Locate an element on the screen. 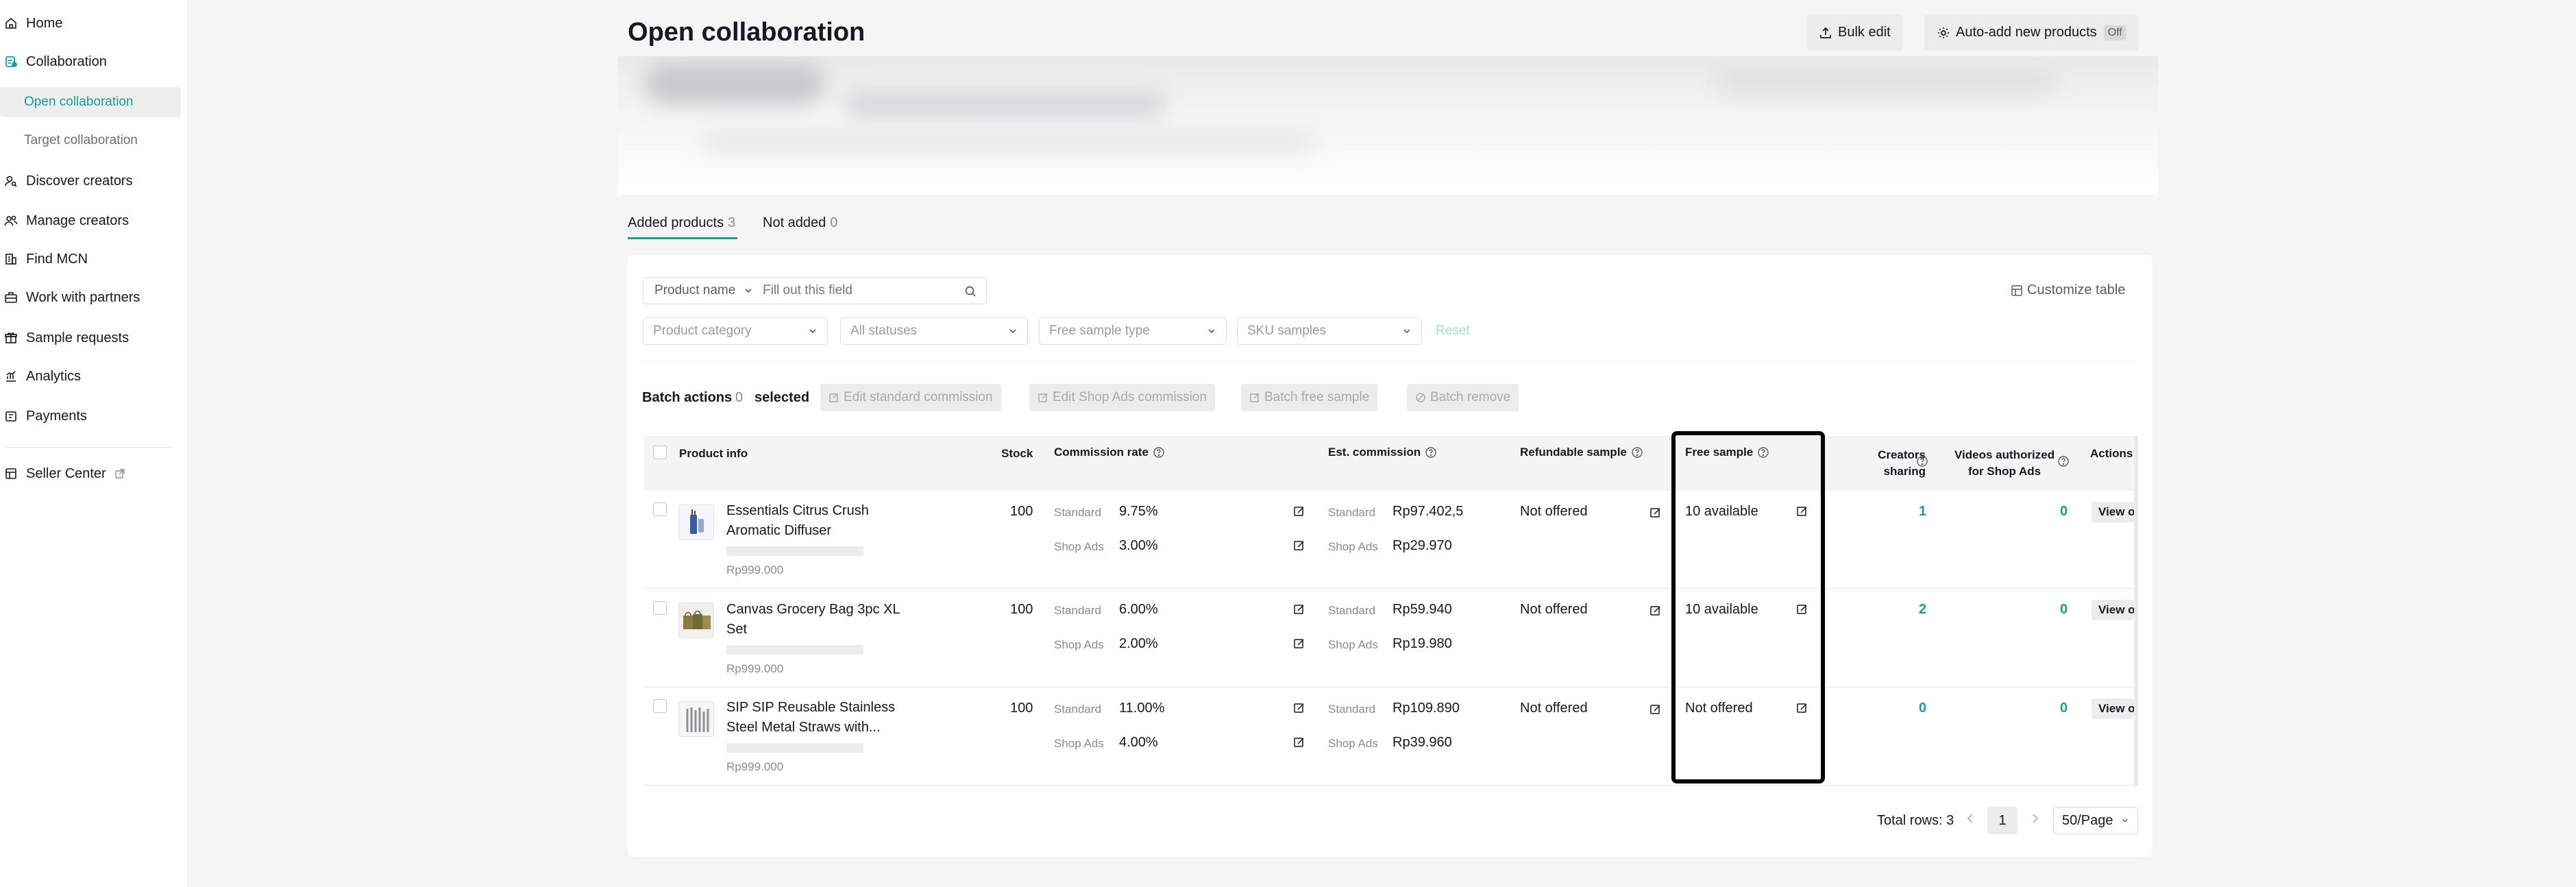  batch-selected-label: selected is located at coordinates (783, 397).